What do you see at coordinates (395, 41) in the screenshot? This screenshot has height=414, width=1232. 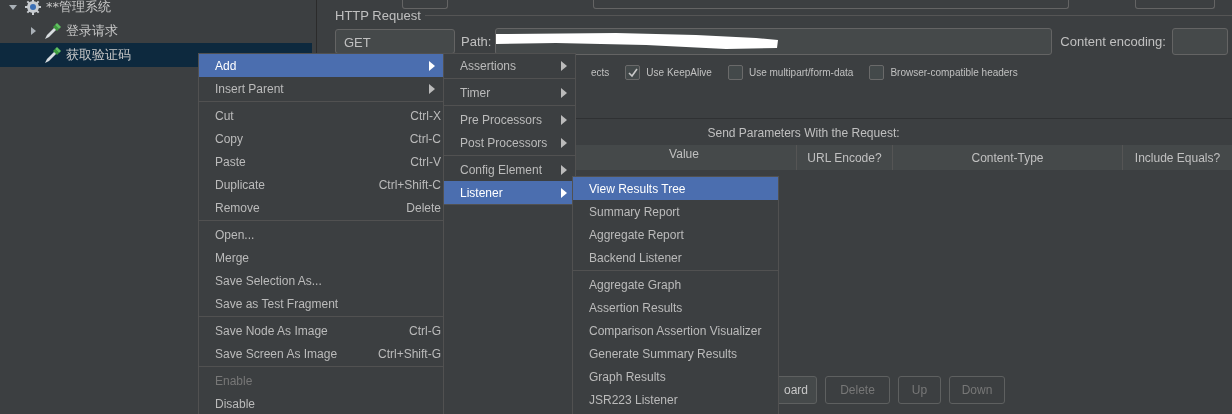 I see `method-dropdown: GET` at bounding box center [395, 41].